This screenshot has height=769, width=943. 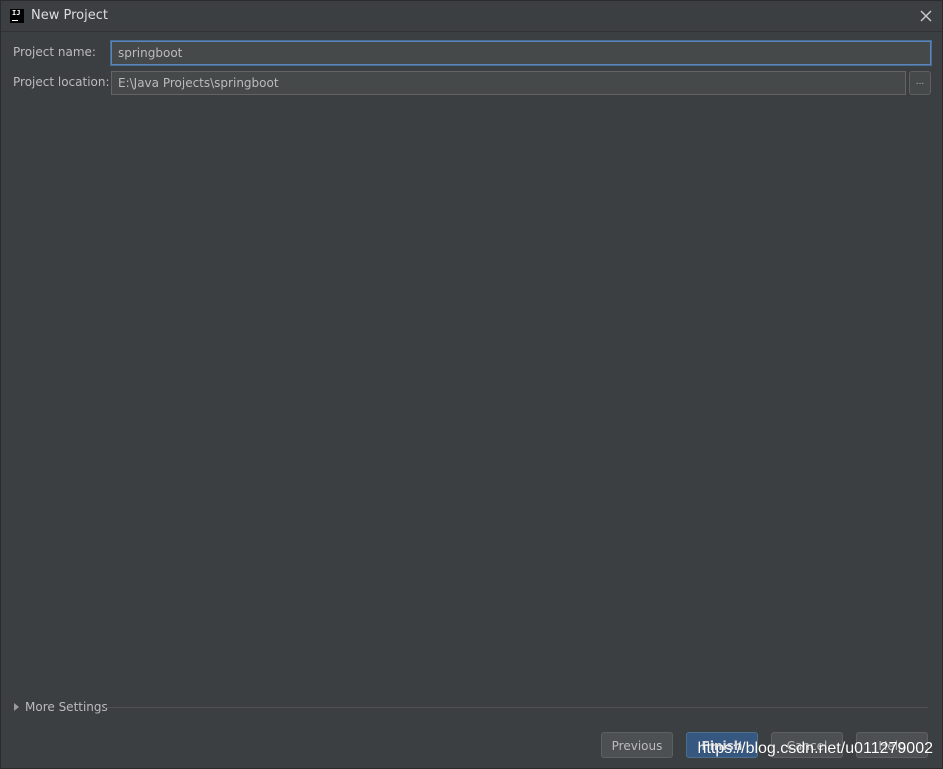 I want to click on project-name-label: Project name:, so click(x=54, y=52).